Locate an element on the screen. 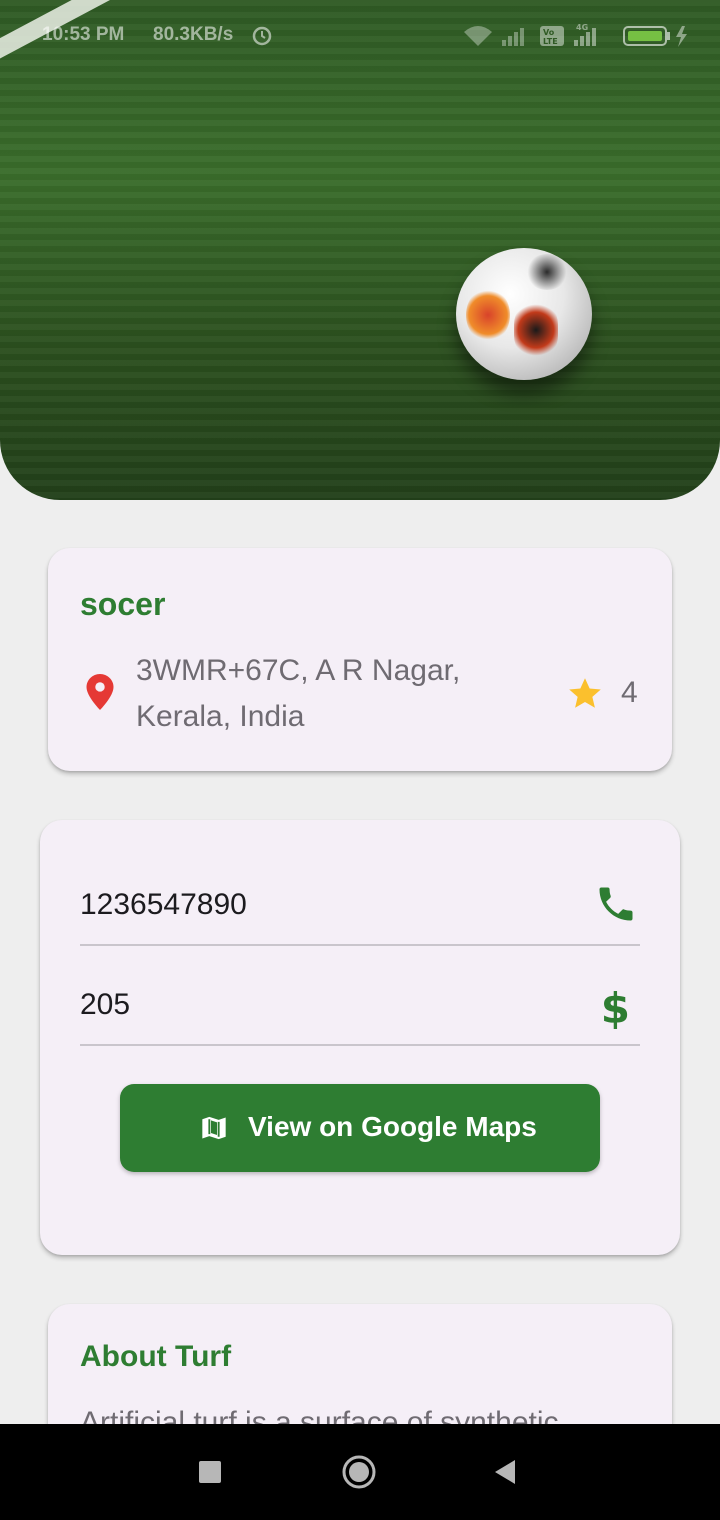 The height and width of the screenshot is (1520, 720). charging-icon is located at coordinates (681, 36).